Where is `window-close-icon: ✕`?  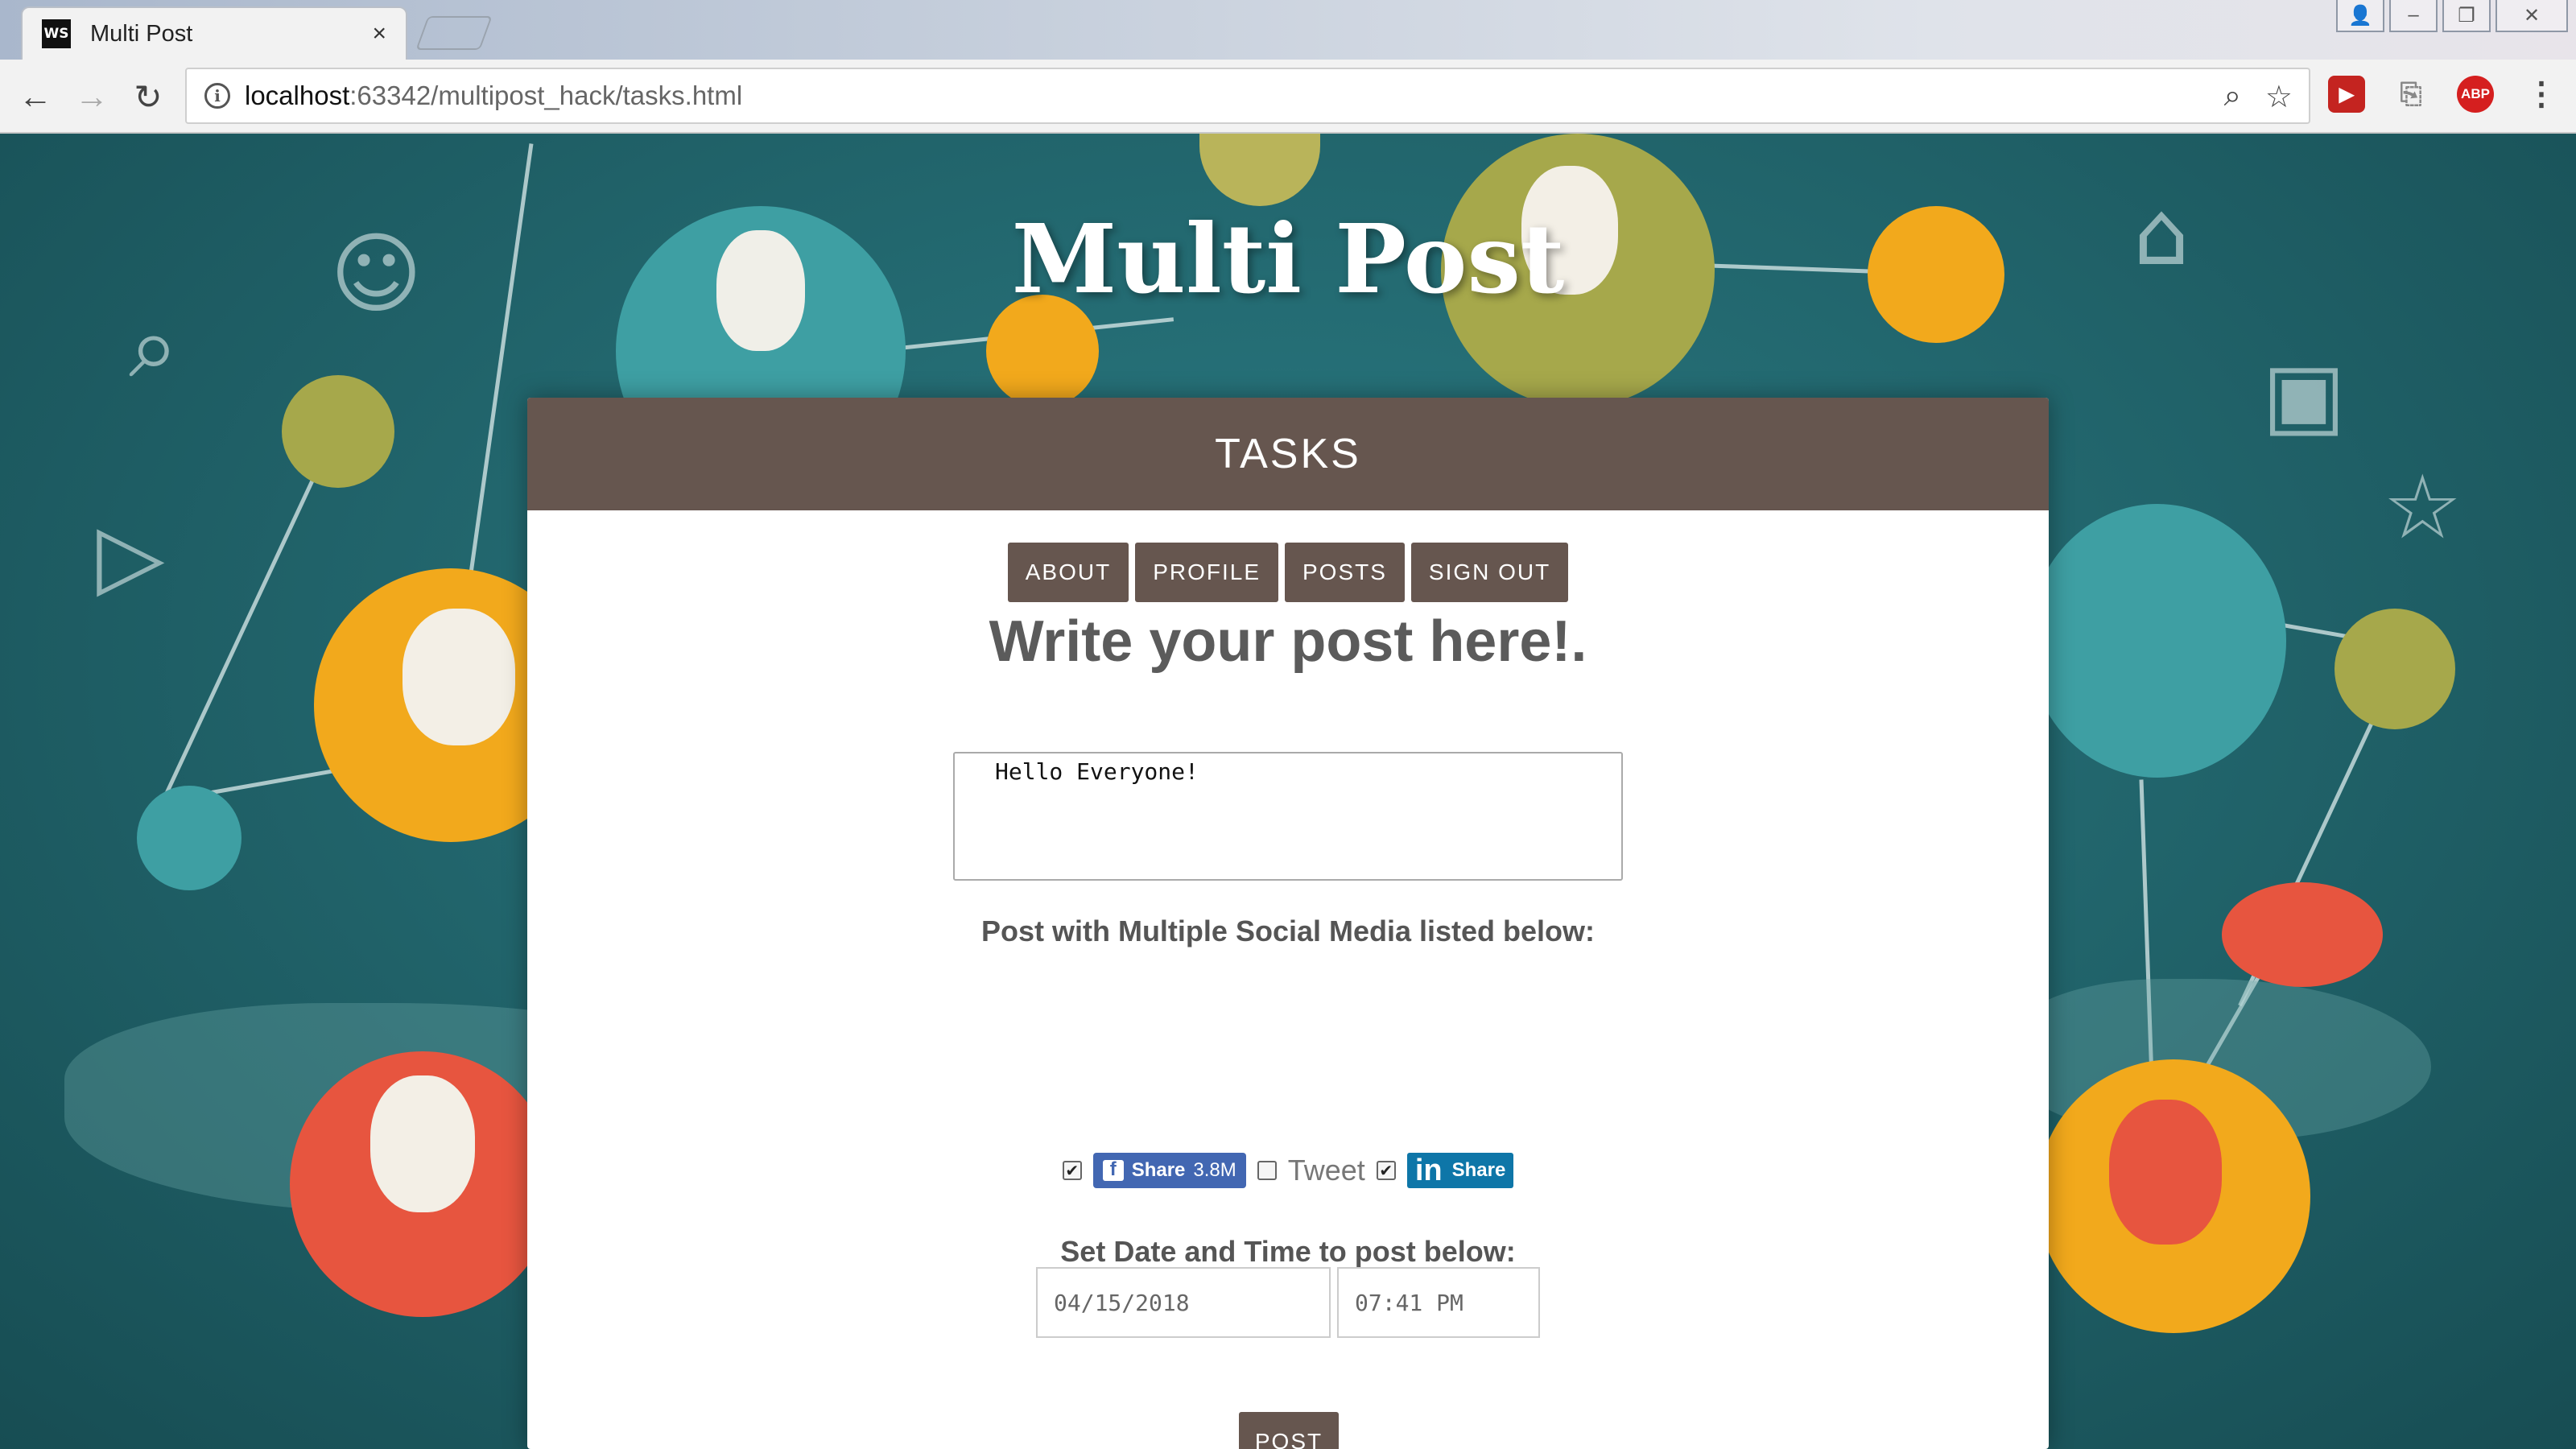
window-close-icon: ✕ is located at coordinates (2532, 16).